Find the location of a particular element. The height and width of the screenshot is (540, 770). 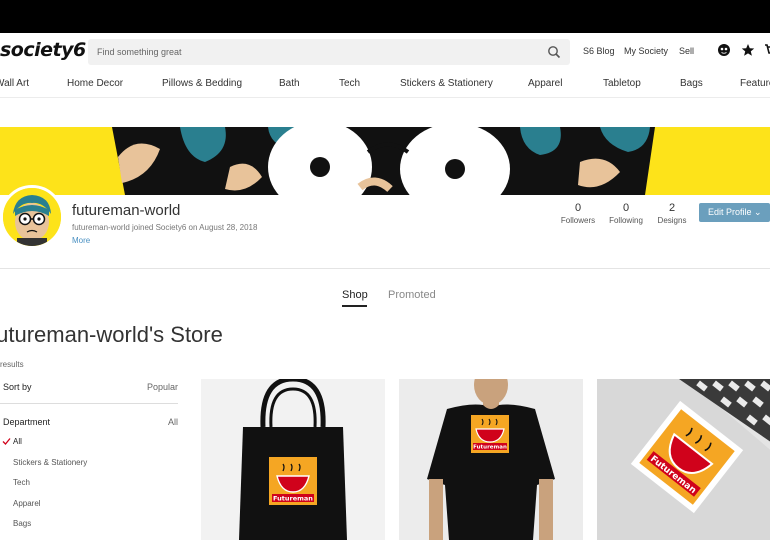

avatar-image is located at coordinates (32, 217).